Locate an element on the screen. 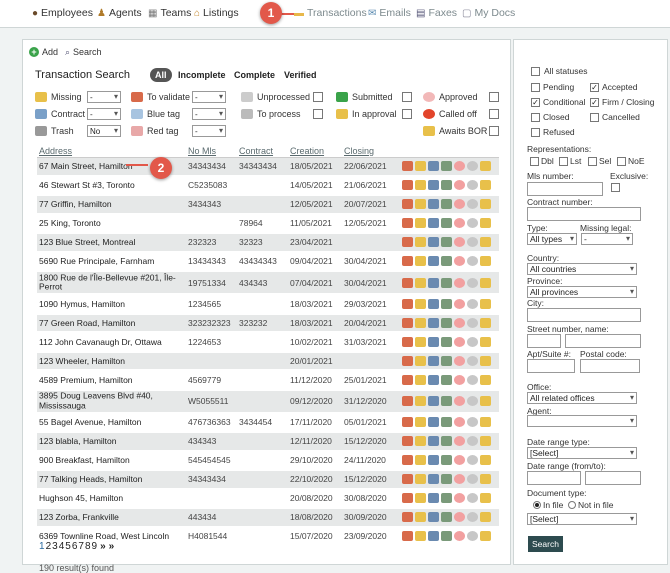  exclusive-checkbox is located at coordinates (615, 187).